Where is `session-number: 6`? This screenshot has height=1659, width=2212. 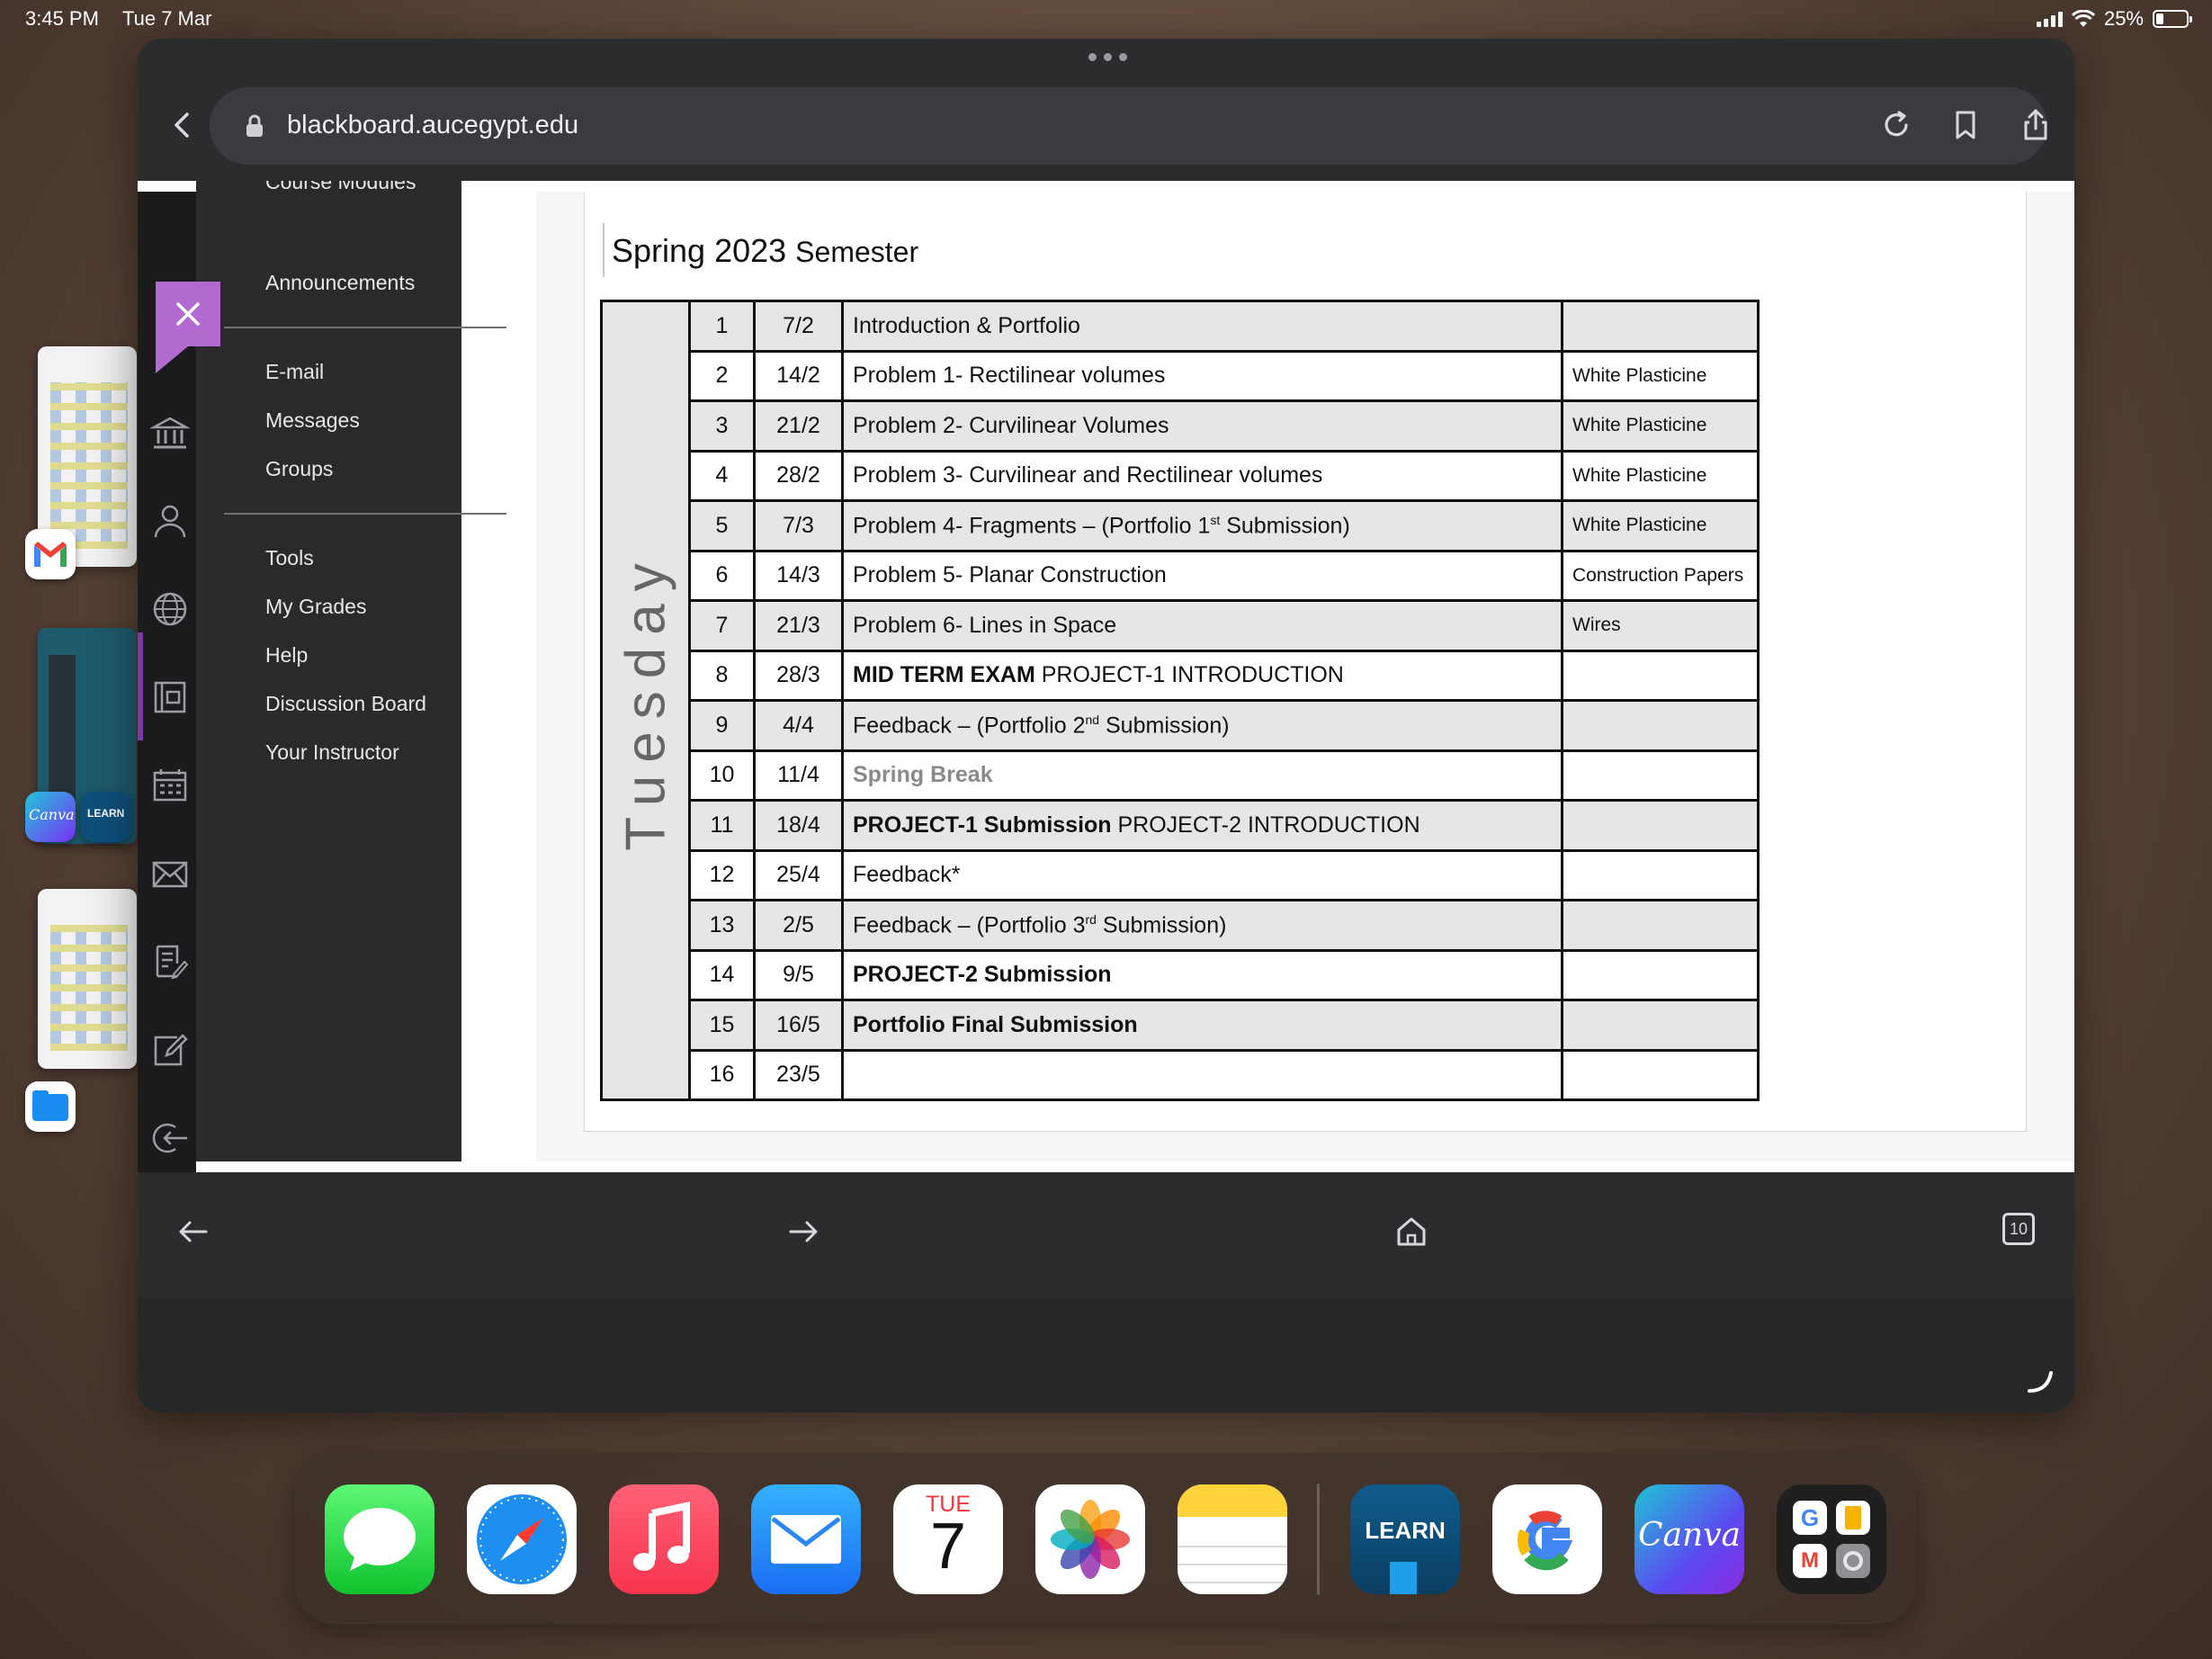
session-number: 6 is located at coordinates (722, 576).